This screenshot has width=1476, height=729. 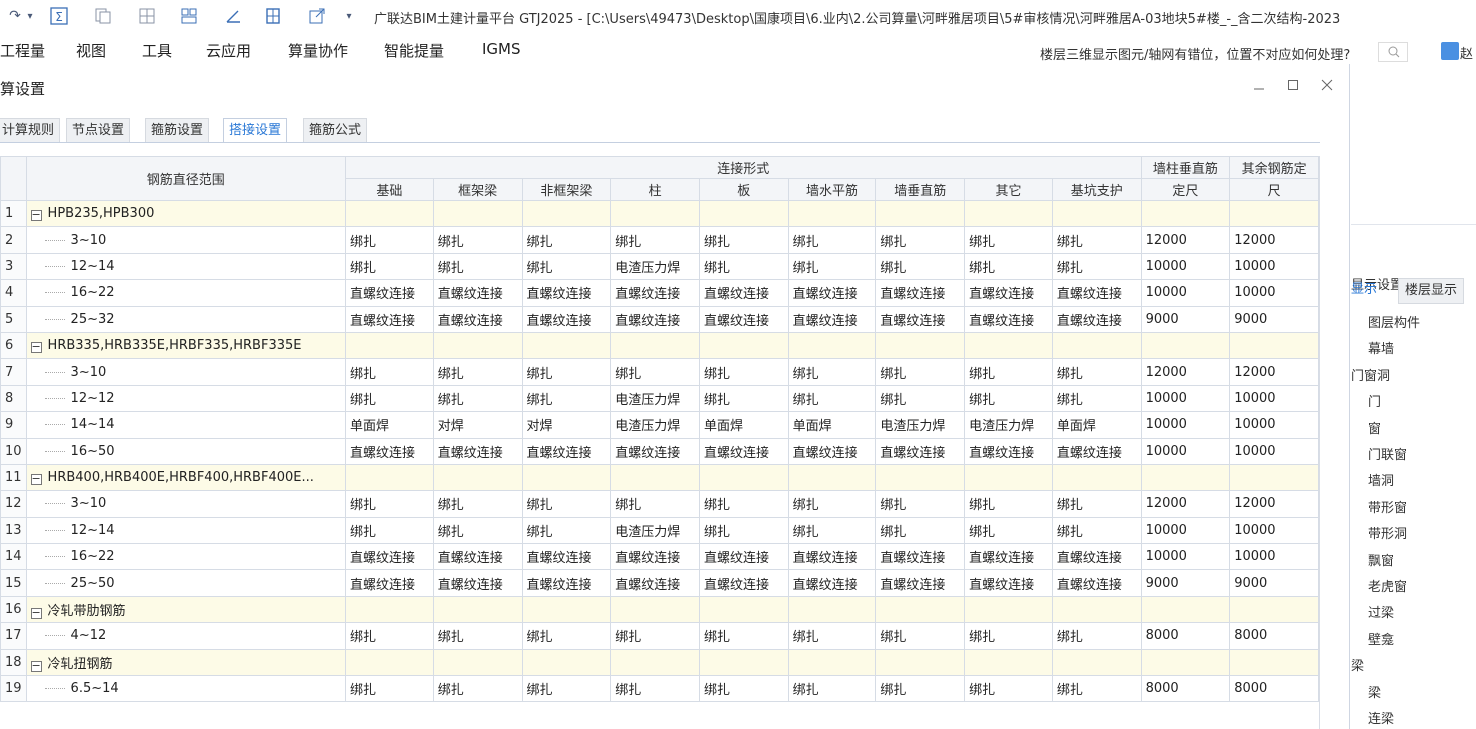 I want to click on display-tree-item: 门, so click(x=1374, y=400).